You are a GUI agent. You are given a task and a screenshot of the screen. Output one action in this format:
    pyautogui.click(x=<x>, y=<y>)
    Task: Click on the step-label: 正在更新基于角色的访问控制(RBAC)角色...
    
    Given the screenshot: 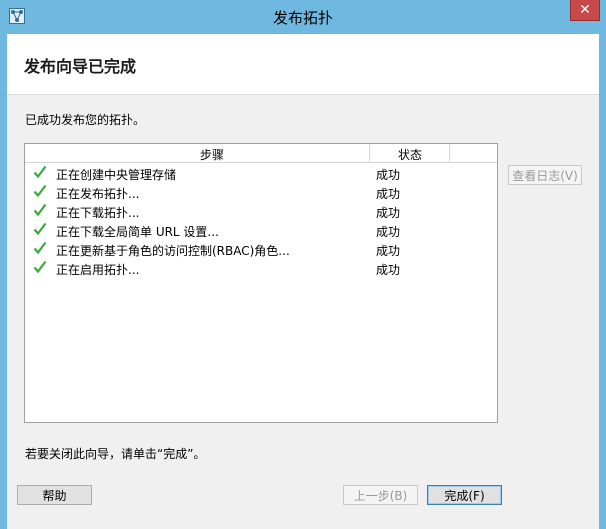 What is the action you would take?
    pyautogui.click(x=173, y=251)
    